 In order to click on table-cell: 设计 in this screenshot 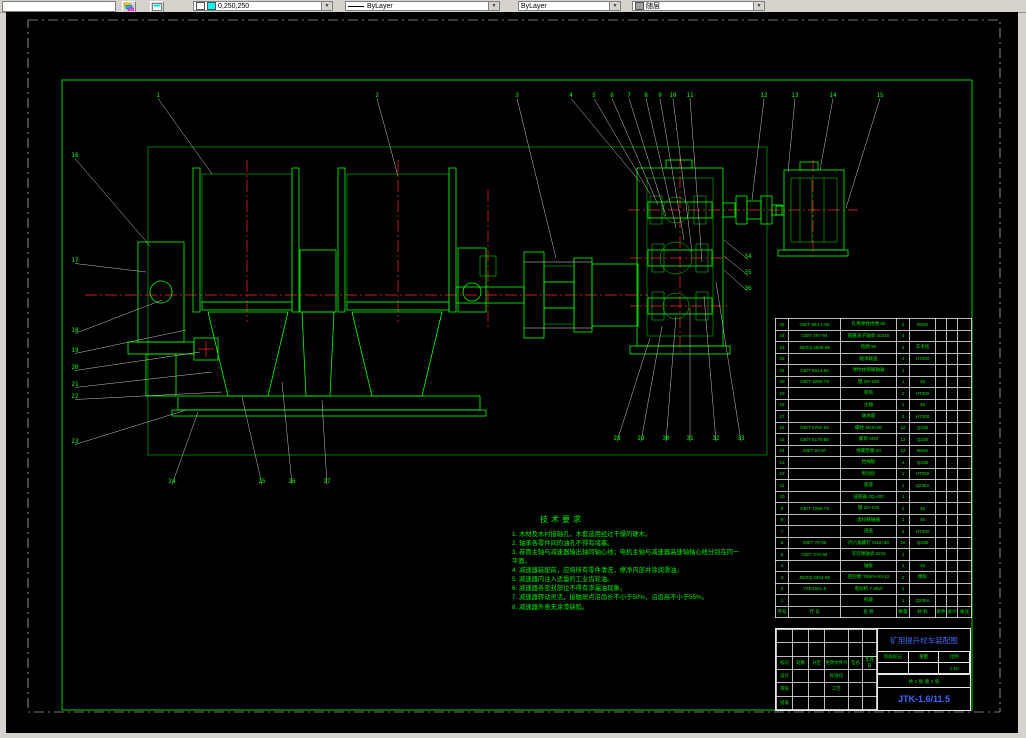, I will do `click(784, 676)`.